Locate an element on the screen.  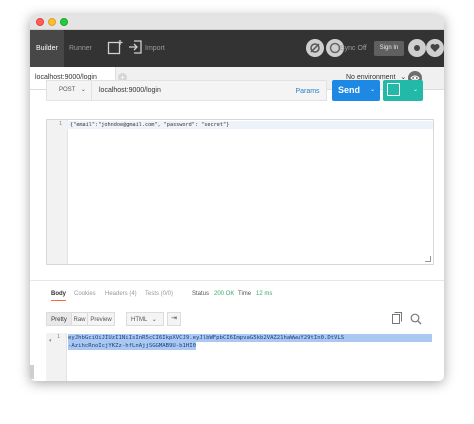
sync-status: Sync Off is located at coordinates (353, 48).